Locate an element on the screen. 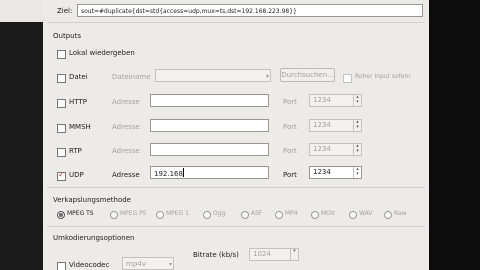  target-label: Ziel: is located at coordinates (65, 11).